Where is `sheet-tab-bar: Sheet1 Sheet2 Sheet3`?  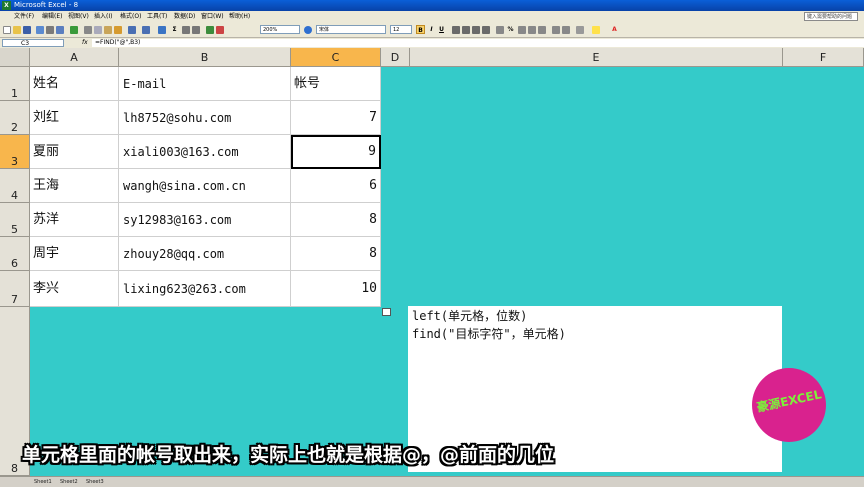 sheet-tab-bar: Sheet1 Sheet2 Sheet3 is located at coordinates (432, 481).